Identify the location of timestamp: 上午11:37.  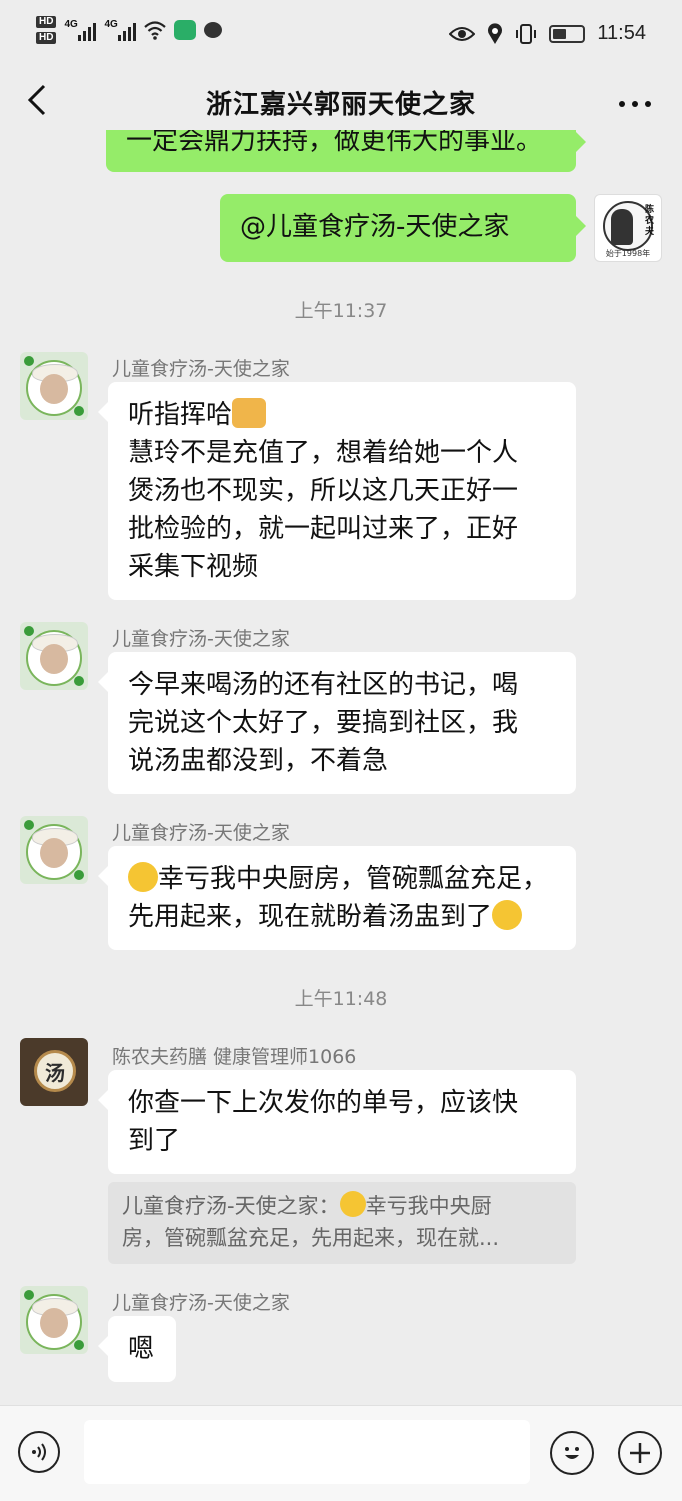
(341, 311).